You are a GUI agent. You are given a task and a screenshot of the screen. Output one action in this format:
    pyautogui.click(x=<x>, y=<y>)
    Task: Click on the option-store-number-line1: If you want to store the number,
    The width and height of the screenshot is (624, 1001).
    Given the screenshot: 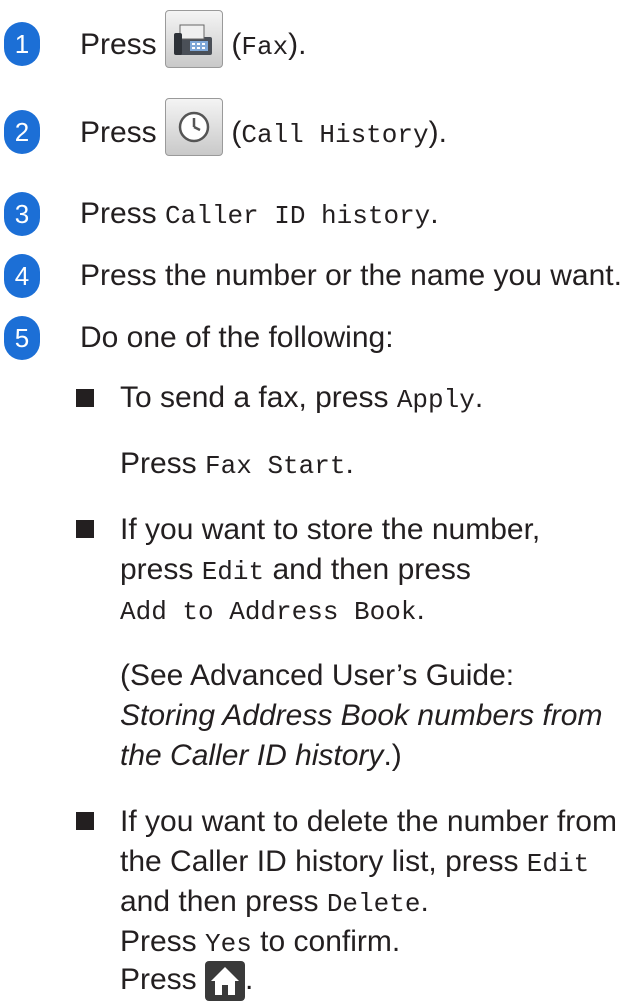 What is the action you would take?
    pyautogui.click(x=330, y=529)
    